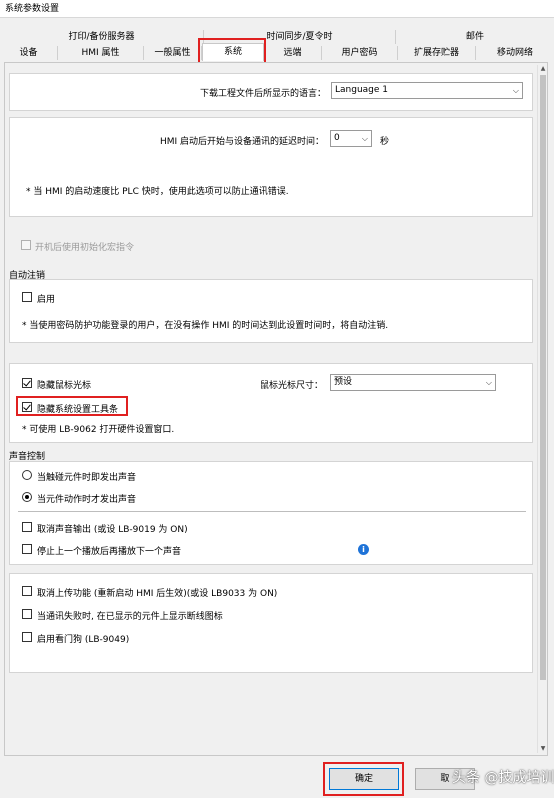  Describe the element at coordinates (543, 377) in the screenshot. I see `scroll-thumb` at that location.